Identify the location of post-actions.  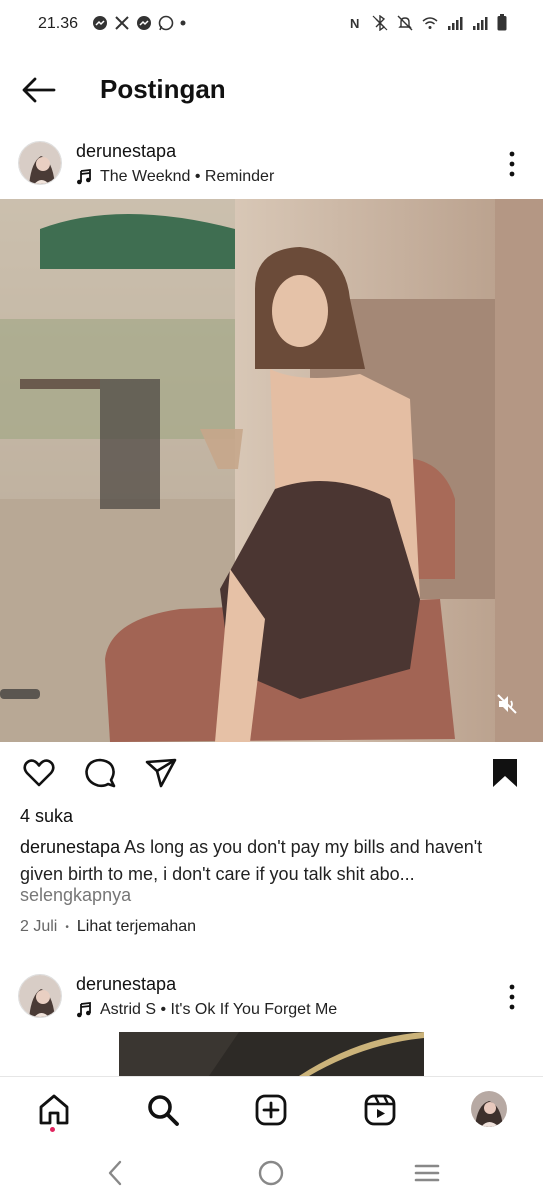
(271, 774).